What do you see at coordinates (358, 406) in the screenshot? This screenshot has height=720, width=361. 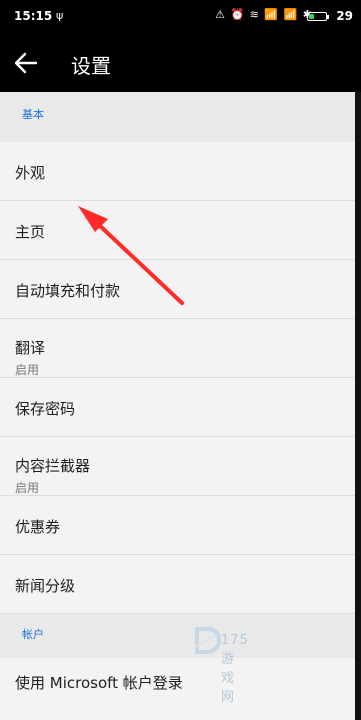 I see `screen-edge` at bounding box center [358, 406].